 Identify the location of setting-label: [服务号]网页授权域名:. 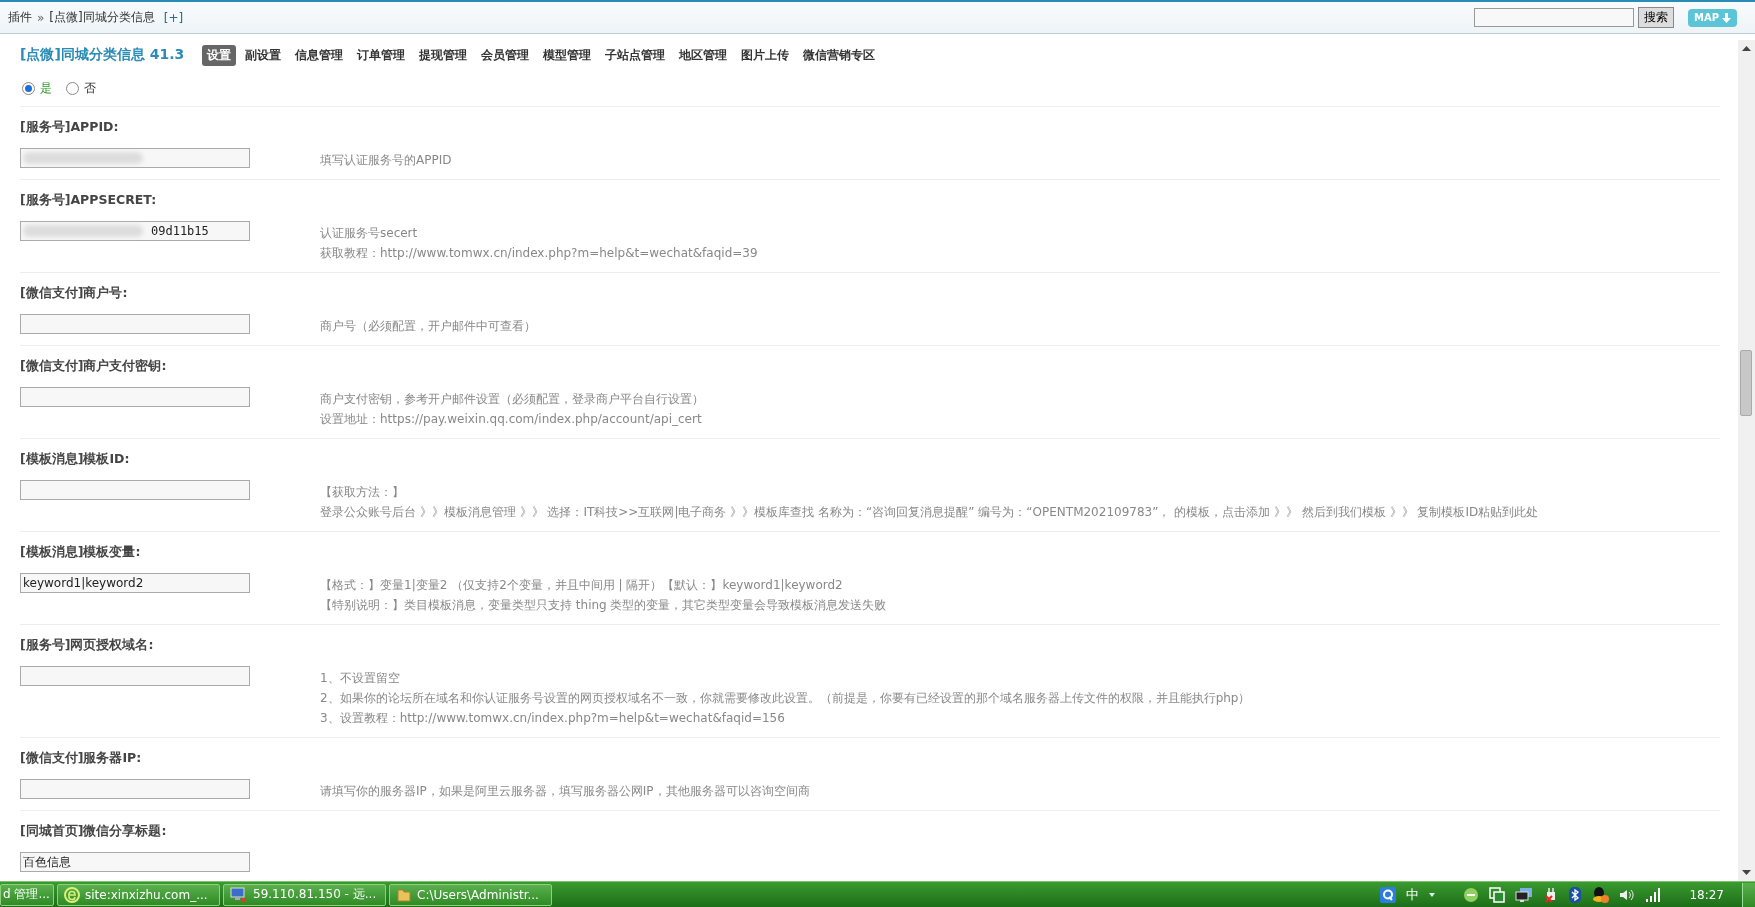
(87, 645).